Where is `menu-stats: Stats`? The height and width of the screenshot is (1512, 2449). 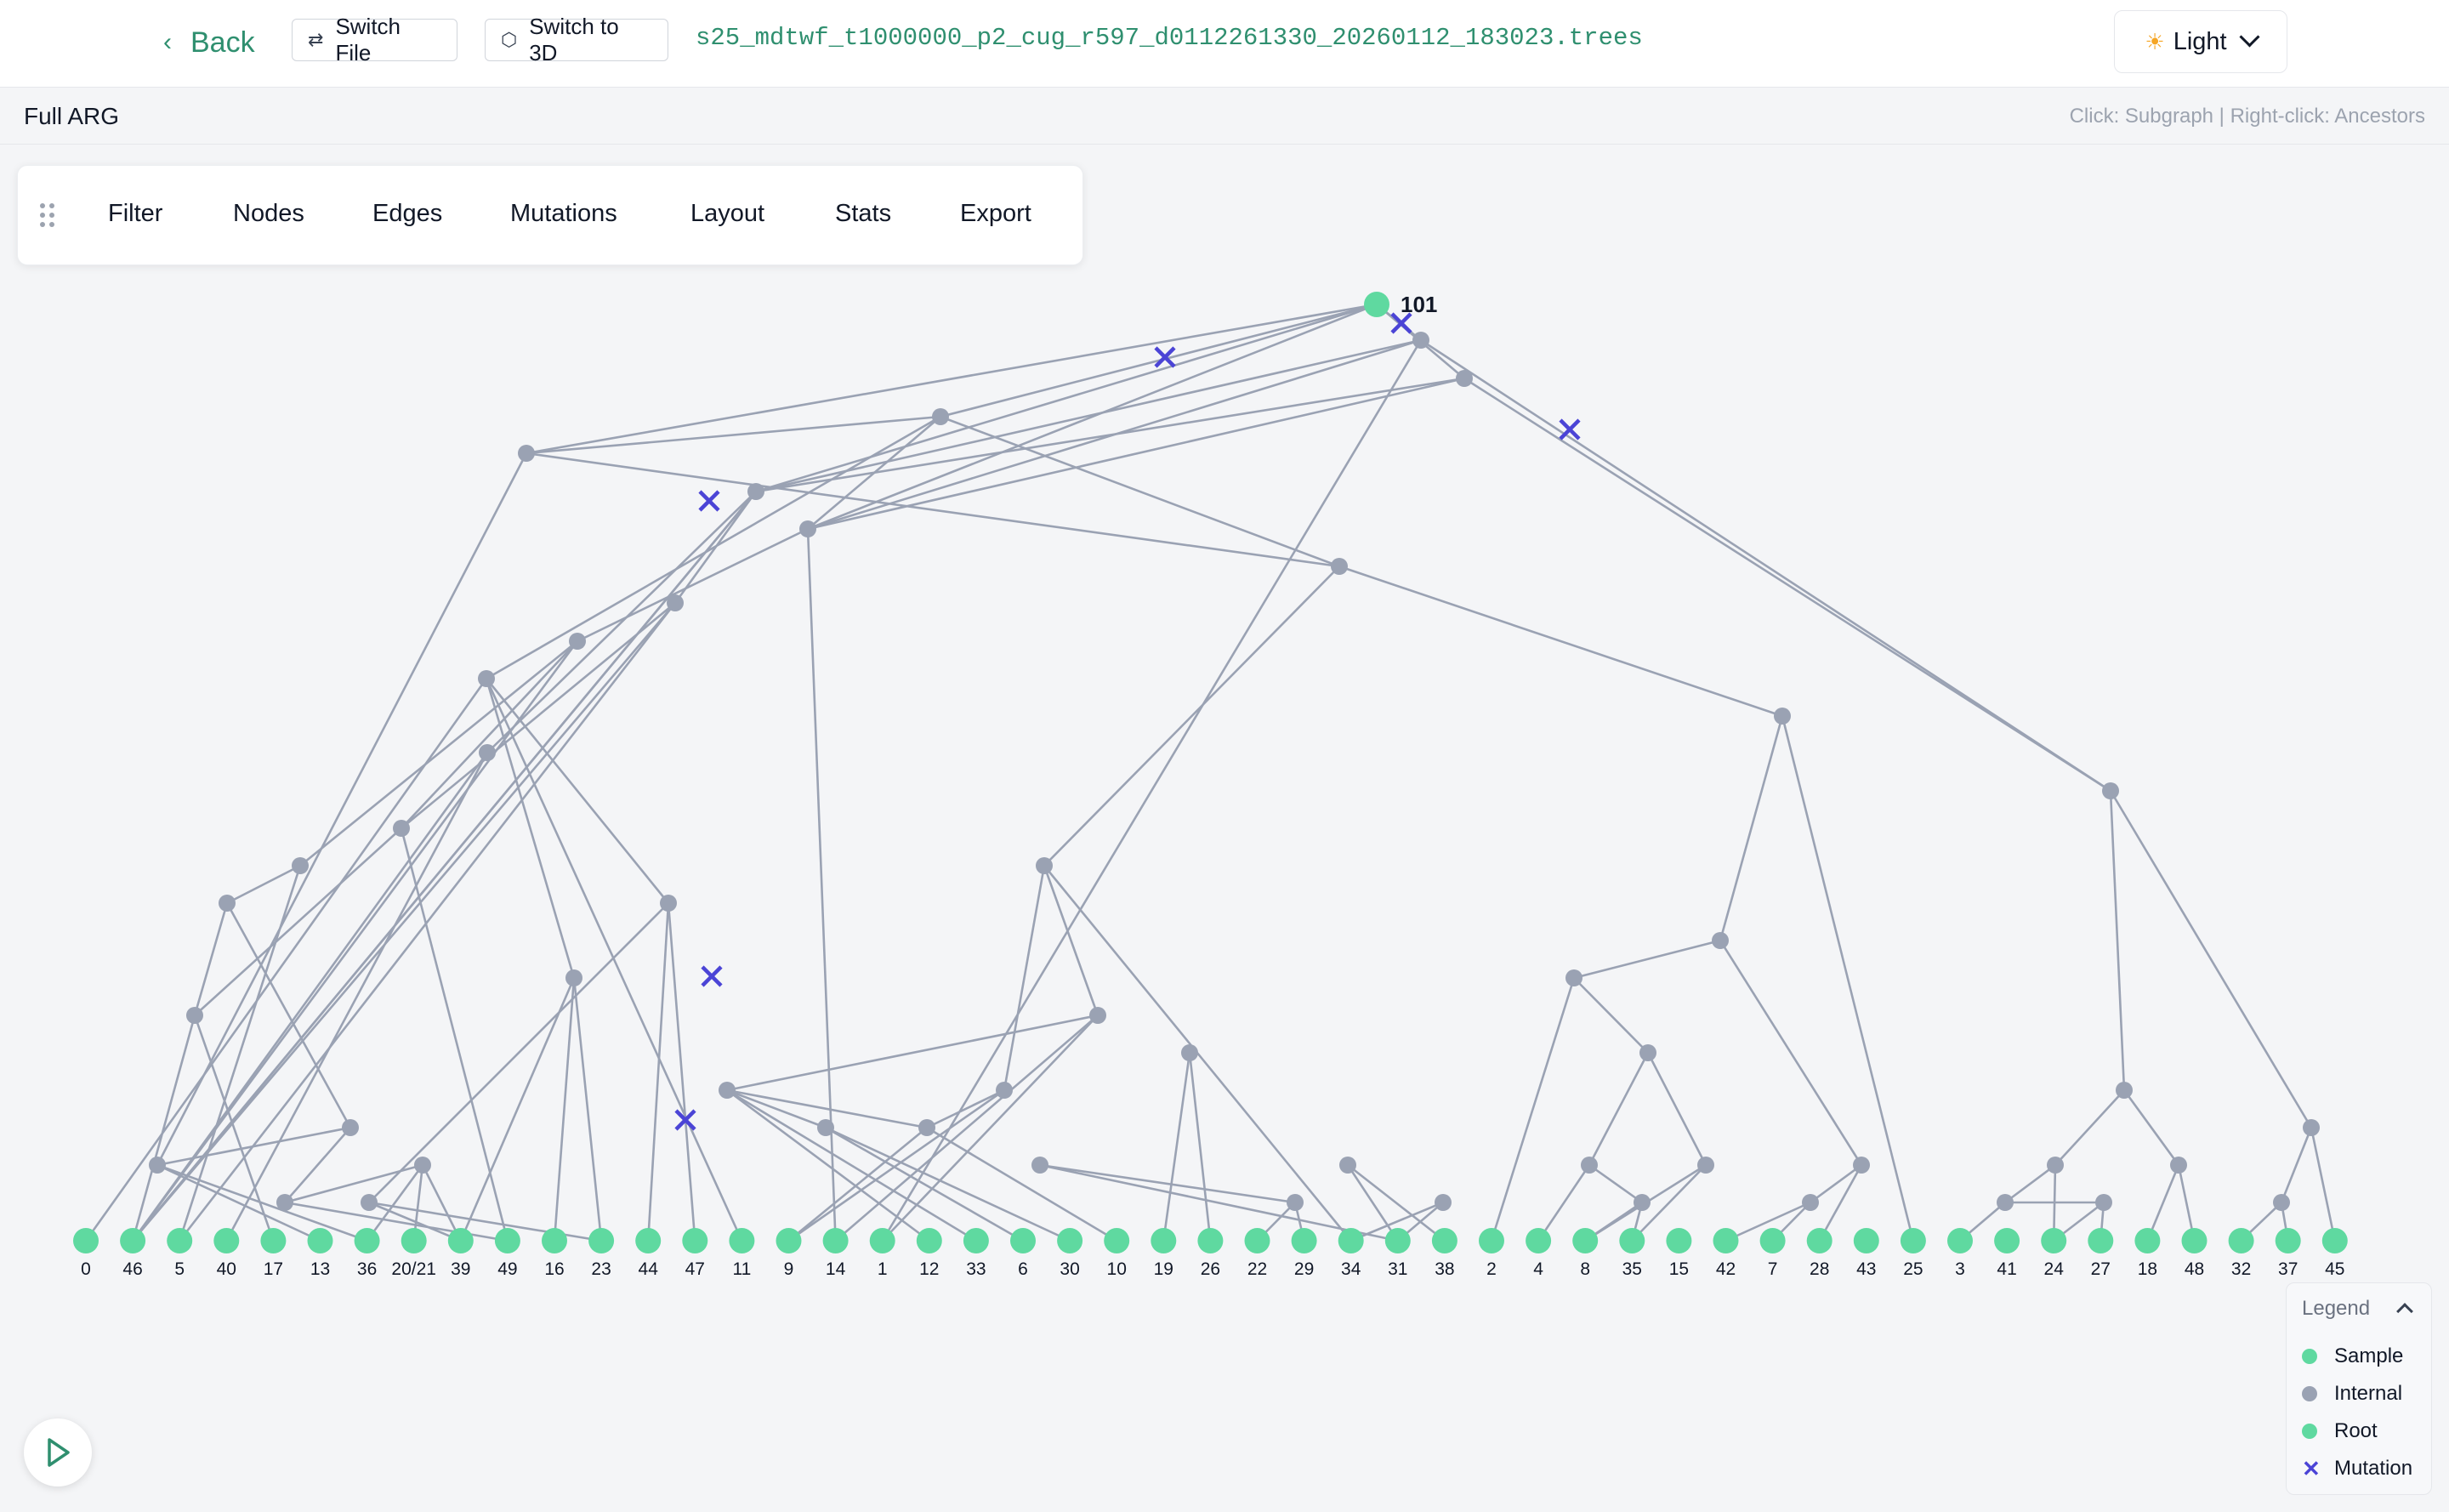
menu-stats: Stats is located at coordinates (863, 214).